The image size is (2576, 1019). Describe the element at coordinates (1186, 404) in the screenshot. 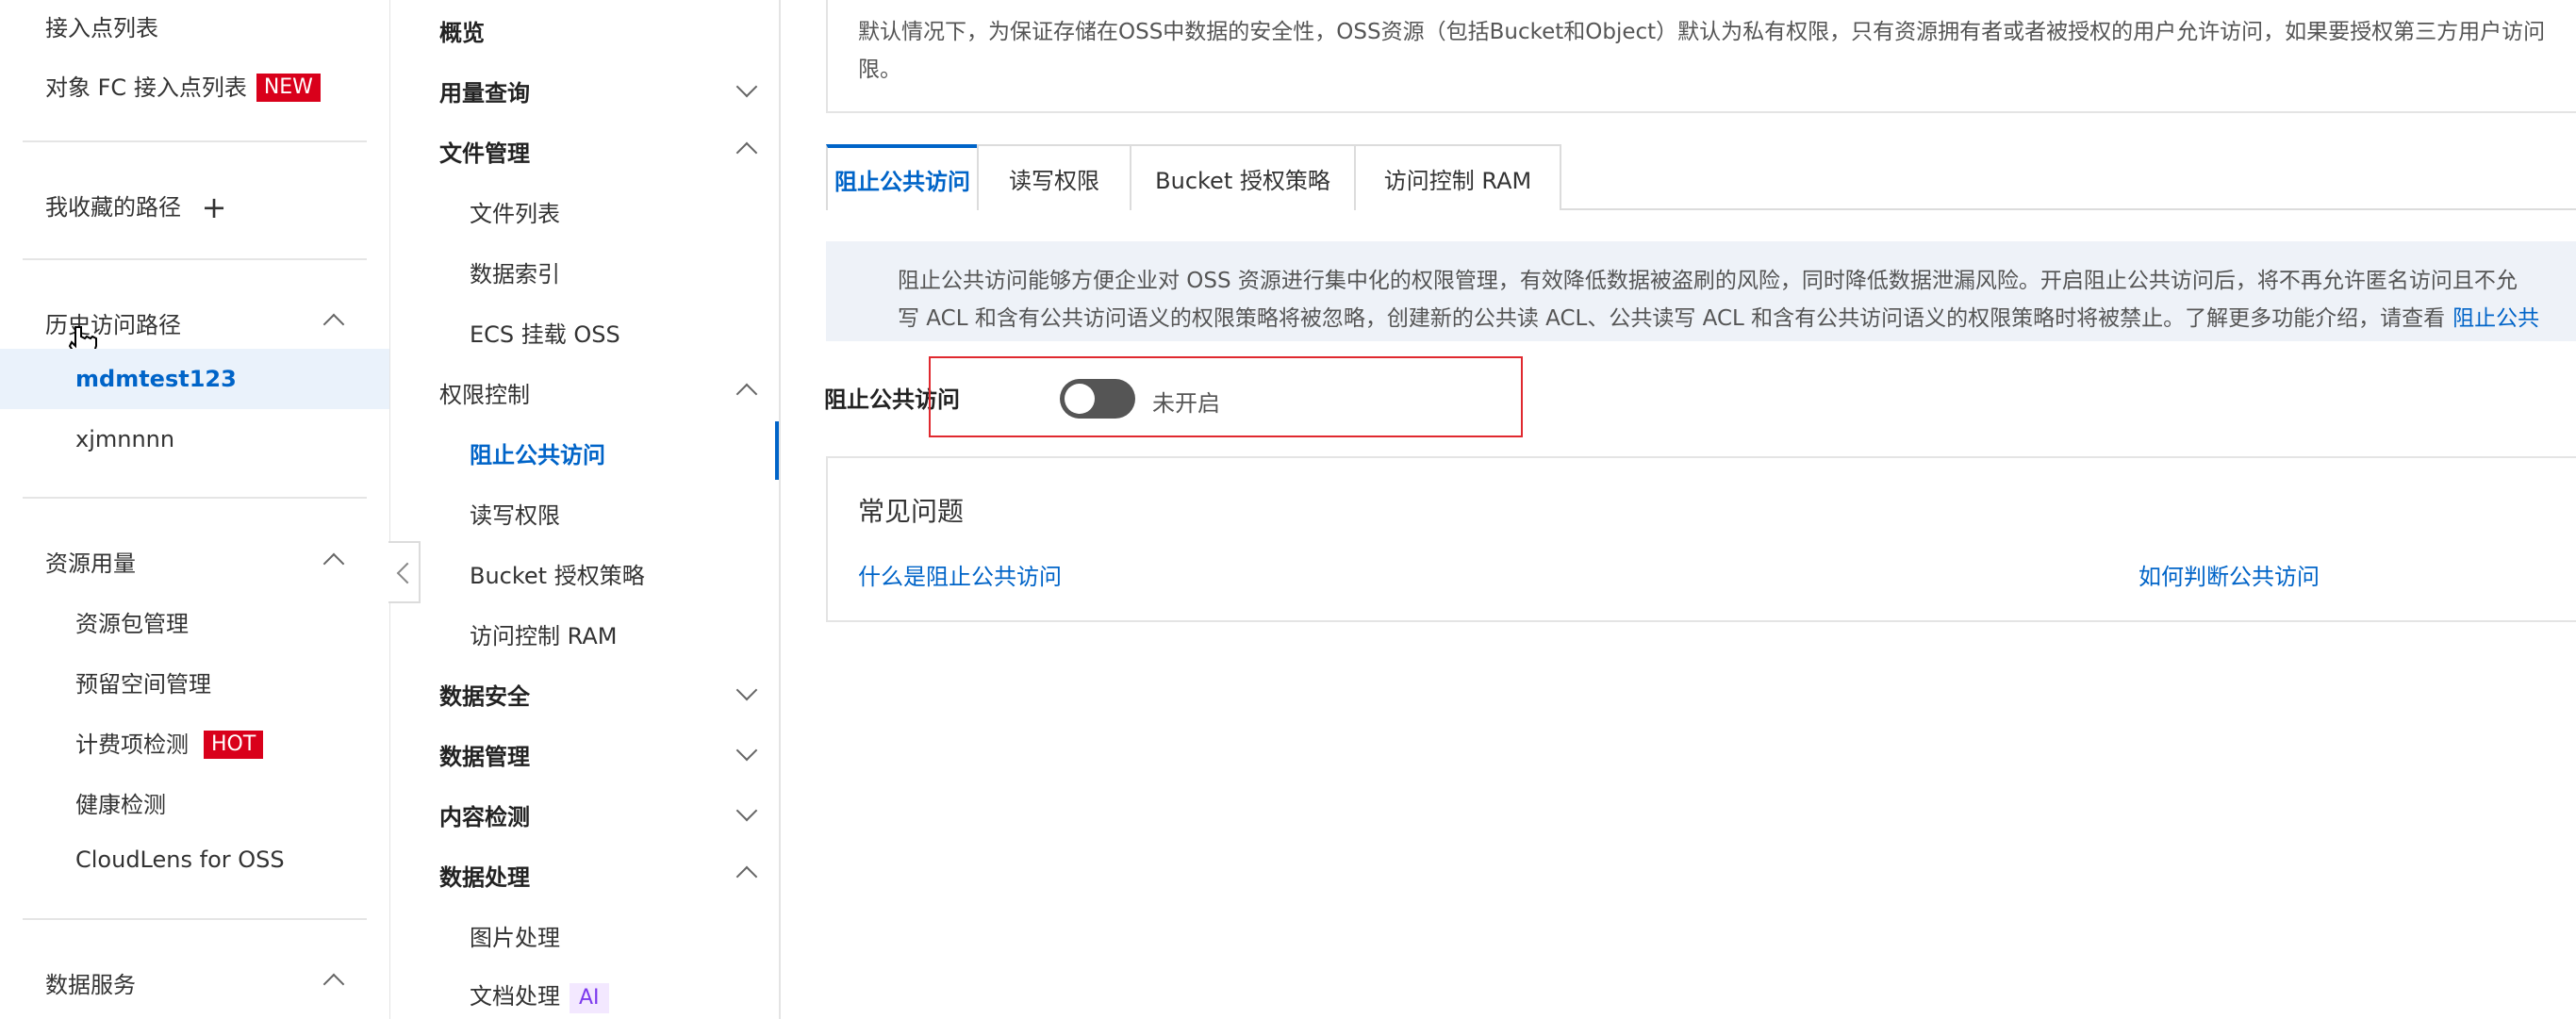

I see `toggle-status: 未开启` at that location.